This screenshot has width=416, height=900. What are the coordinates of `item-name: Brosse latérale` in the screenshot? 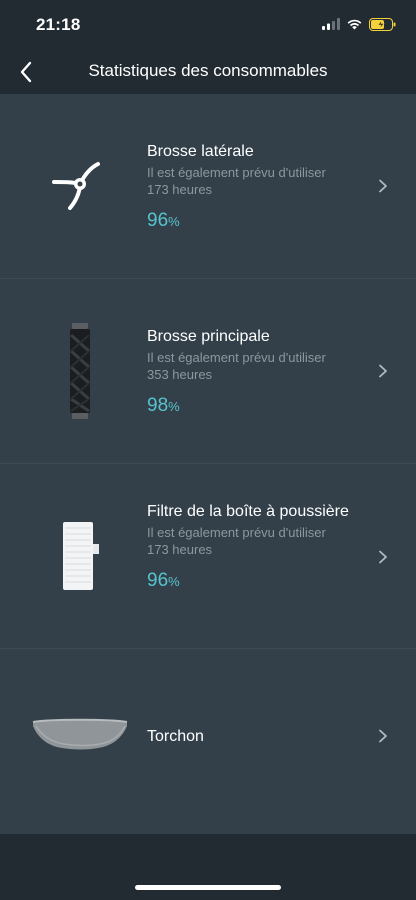 It's located at (200, 151).